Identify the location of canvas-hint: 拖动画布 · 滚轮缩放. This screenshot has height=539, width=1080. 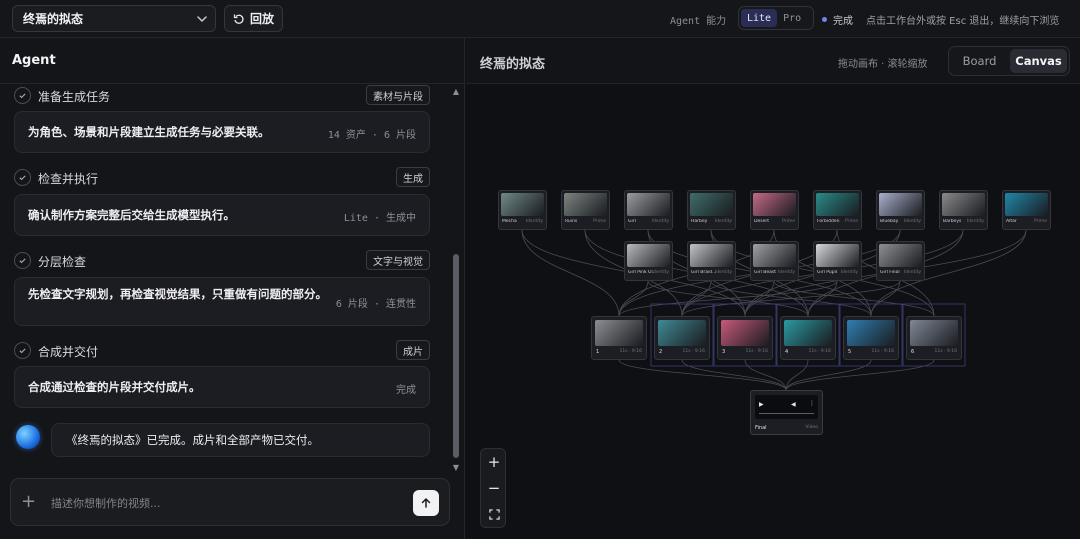
(883, 64).